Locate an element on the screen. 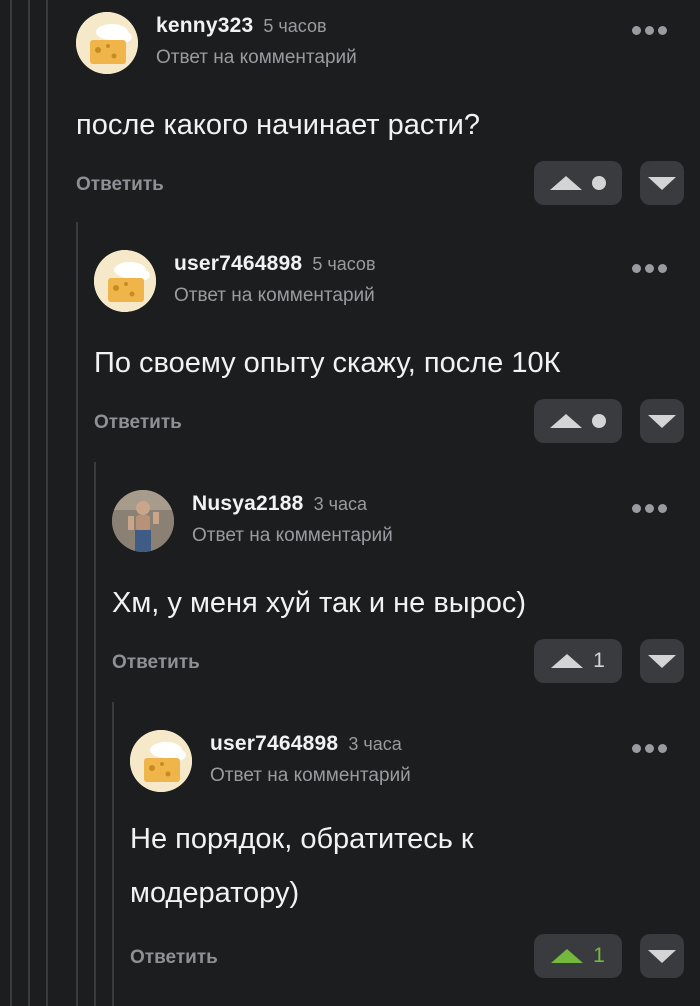 The image size is (700, 1006). comment-text: после какого начинает расти? is located at coordinates (278, 125).